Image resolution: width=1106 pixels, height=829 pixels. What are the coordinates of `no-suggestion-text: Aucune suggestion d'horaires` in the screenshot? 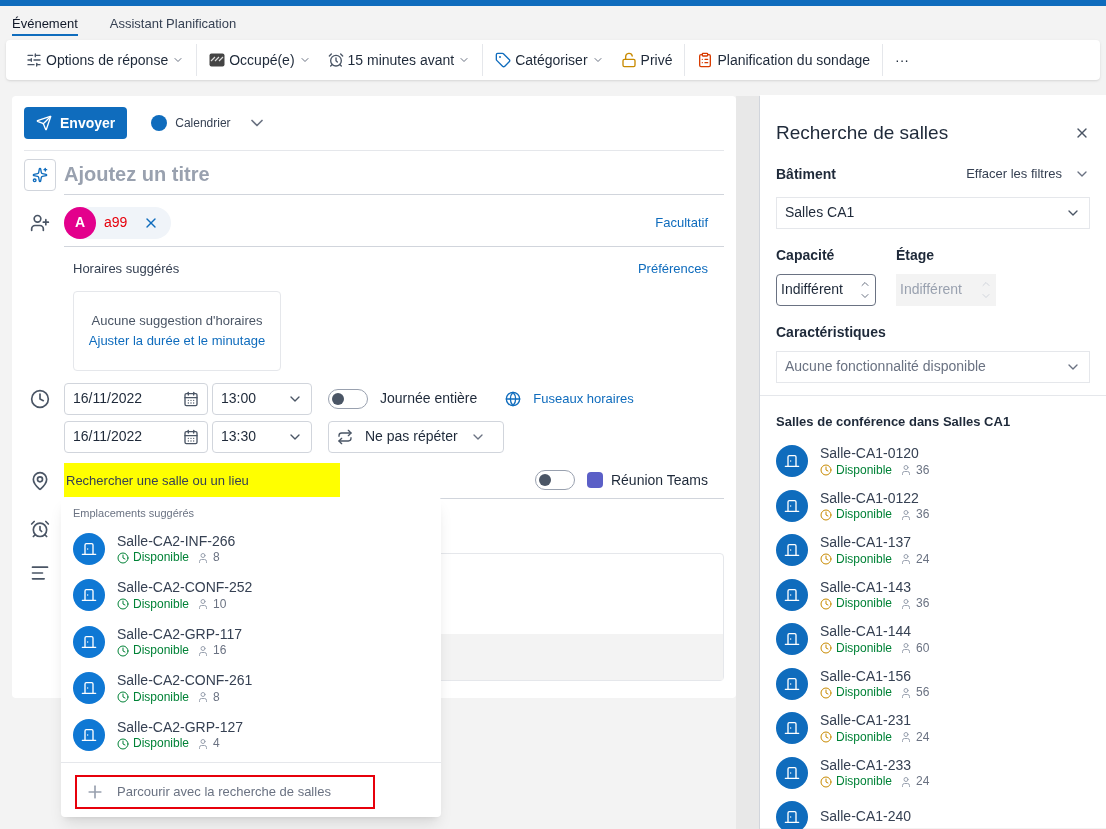 It's located at (177, 321).